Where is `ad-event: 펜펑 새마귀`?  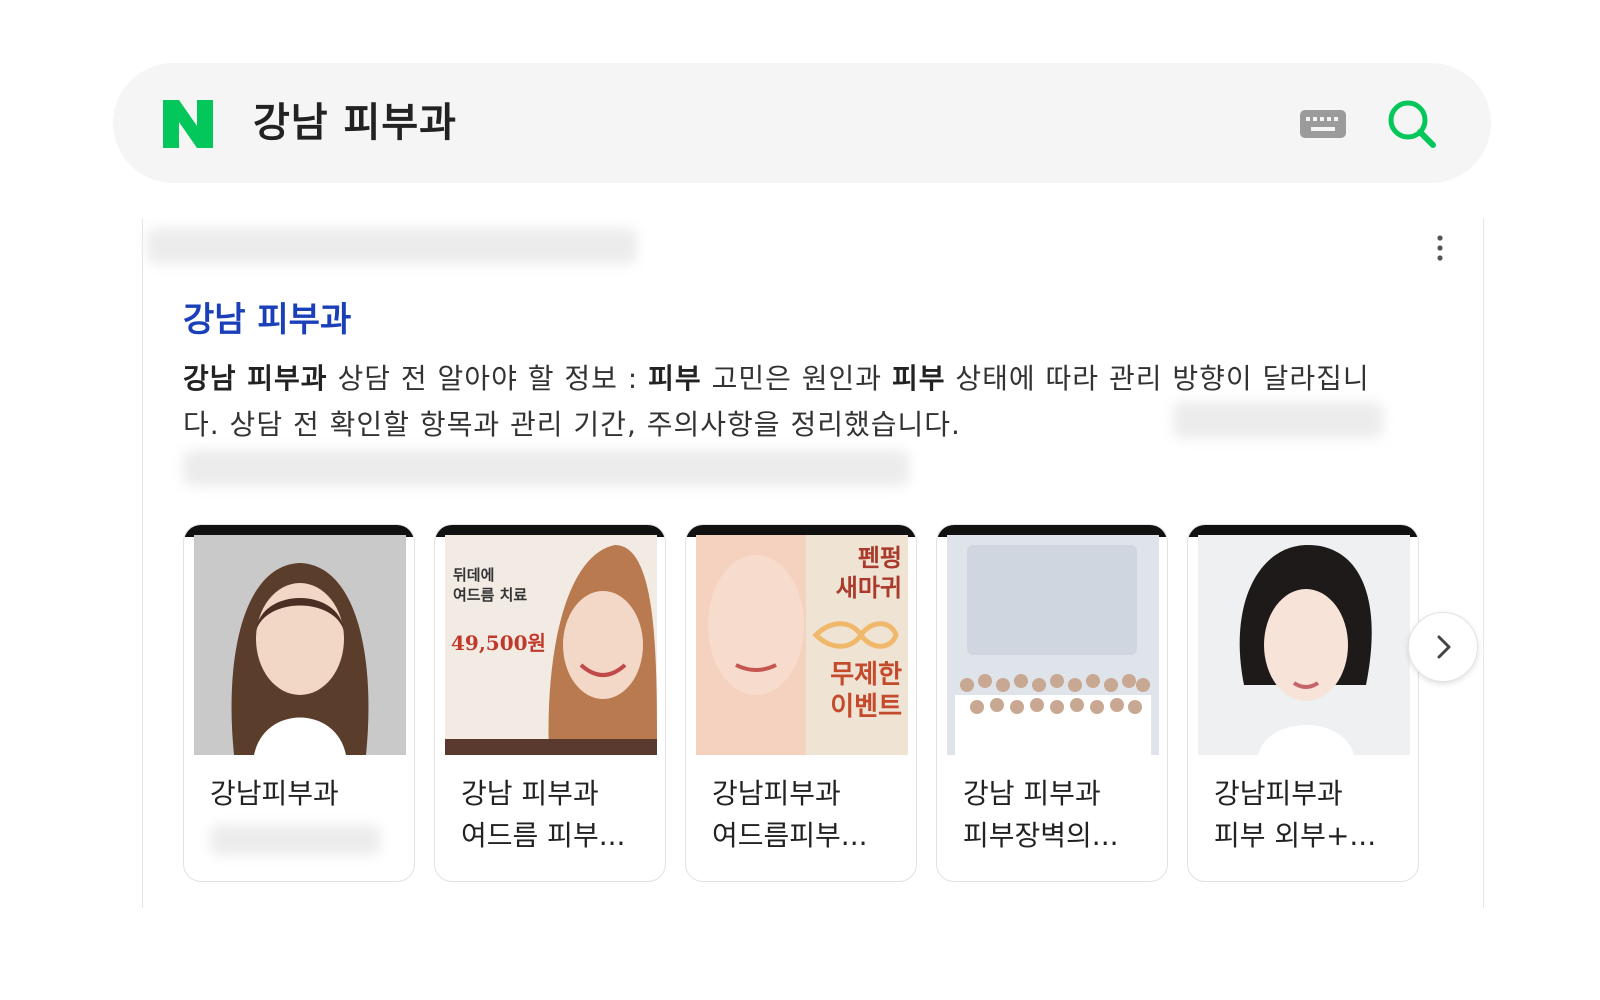 ad-event: 펜펑 새마귀 is located at coordinates (869, 573).